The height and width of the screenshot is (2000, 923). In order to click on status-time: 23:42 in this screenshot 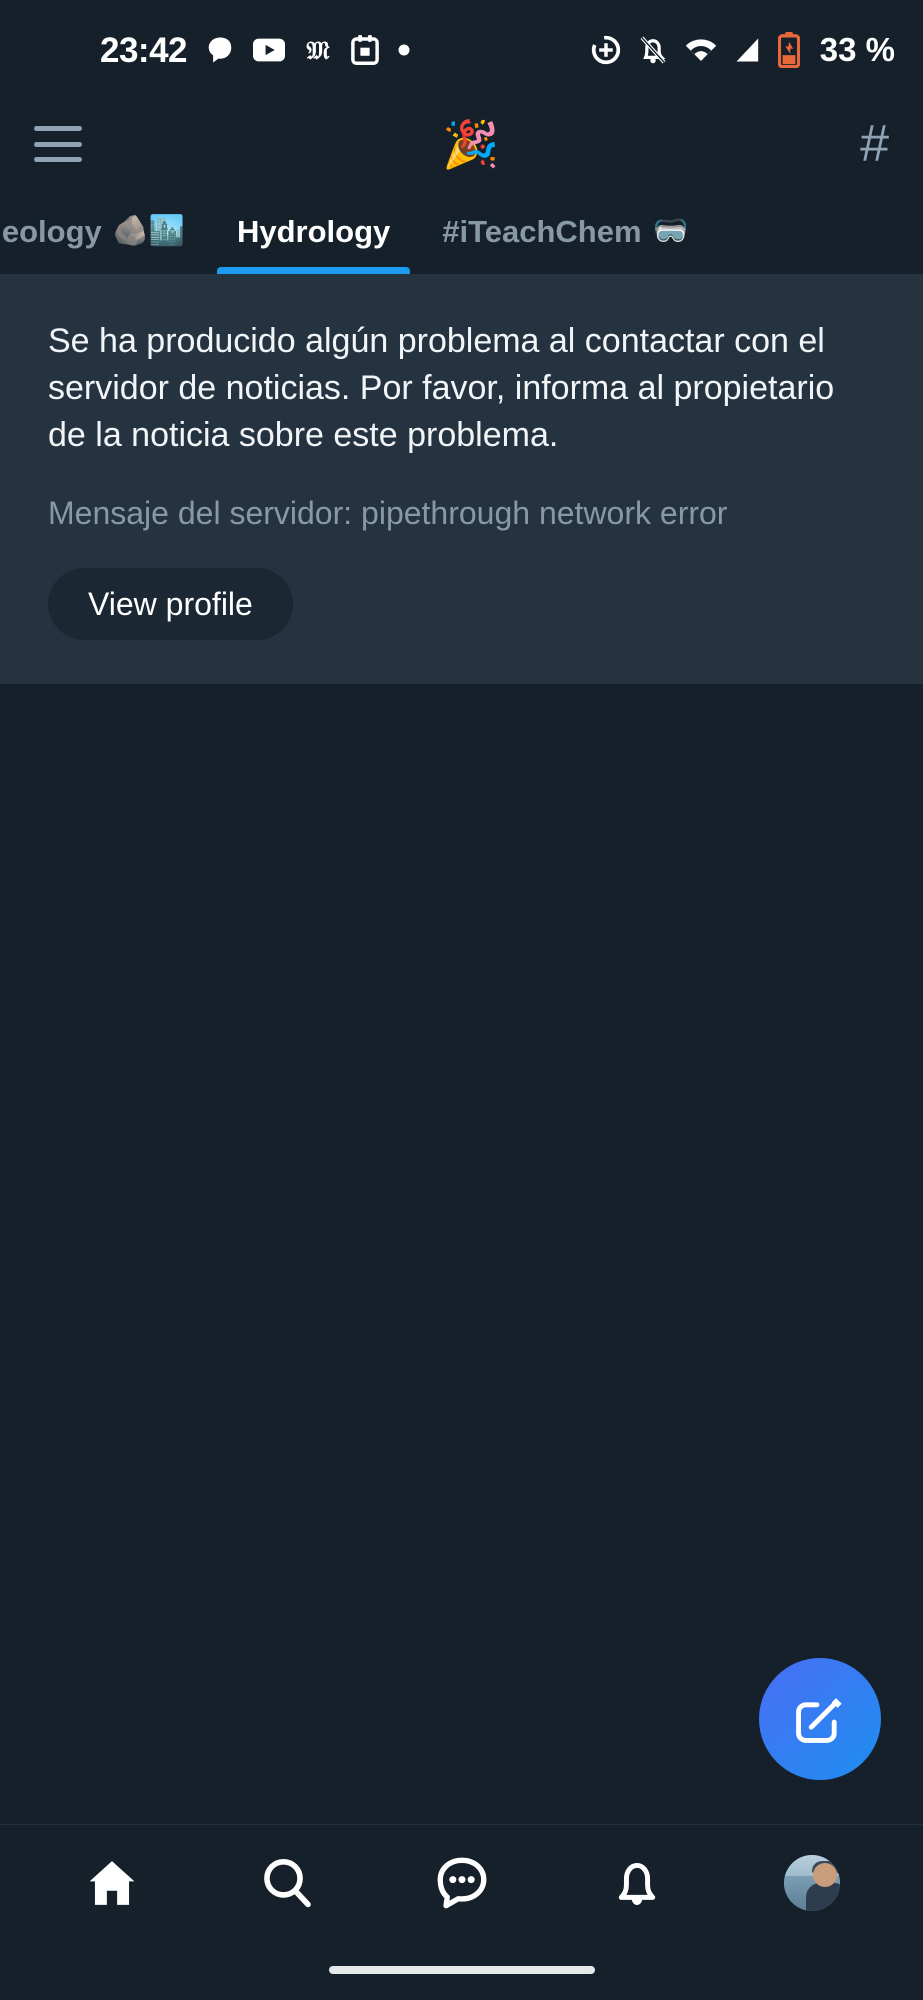, I will do `click(144, 50)`.